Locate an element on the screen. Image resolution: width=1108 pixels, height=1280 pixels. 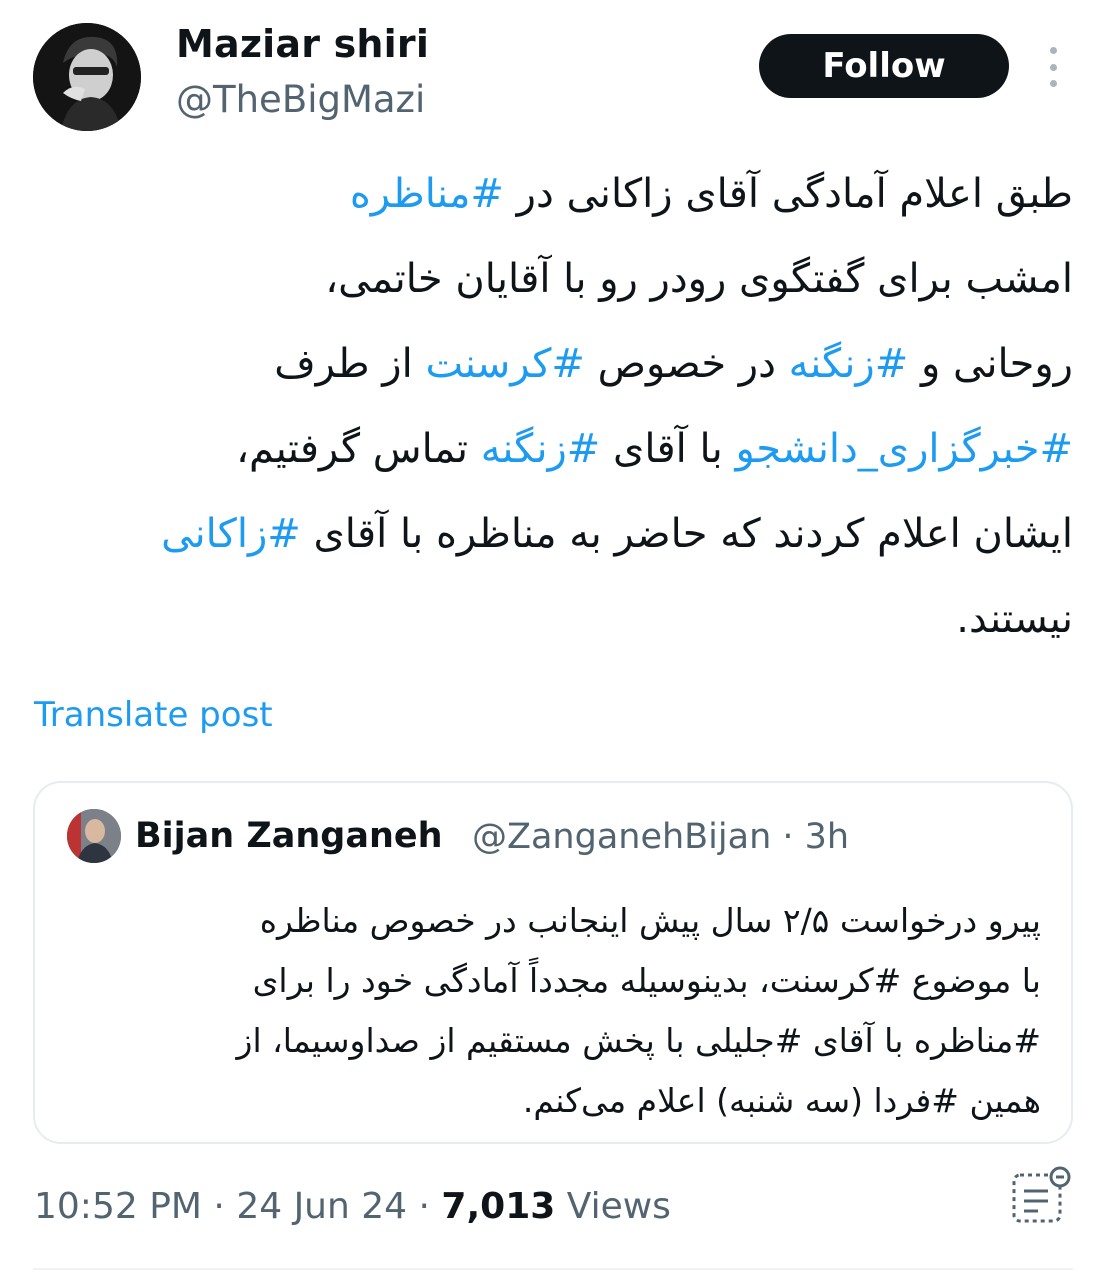
post-text-segment: در خصوص is located at coordinates (686, 364).